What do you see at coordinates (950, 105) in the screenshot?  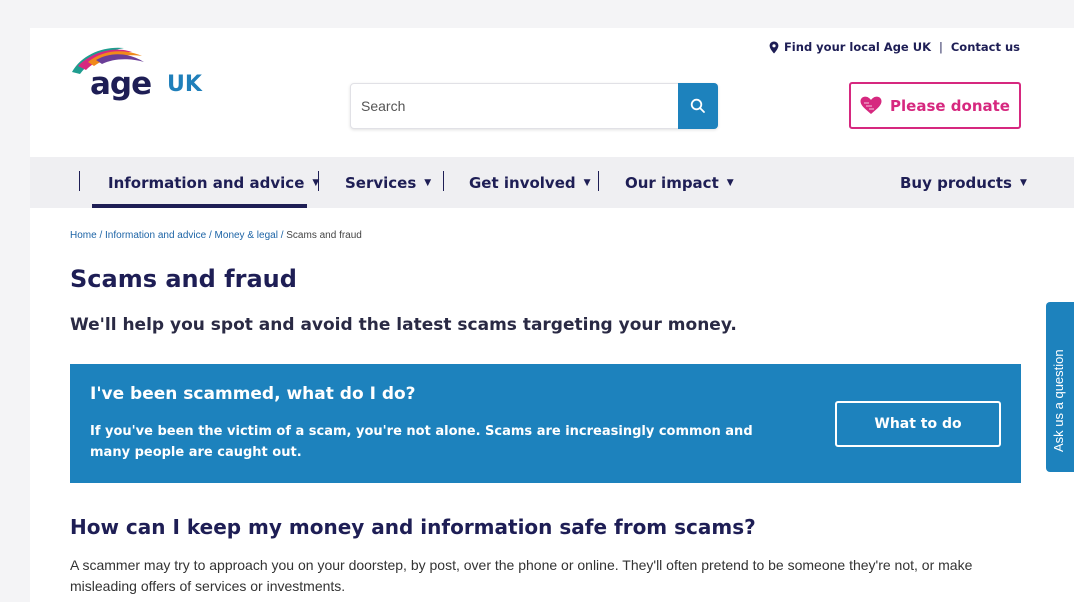 I see `donate-label: Please donate` at bounding box center [950, 105].